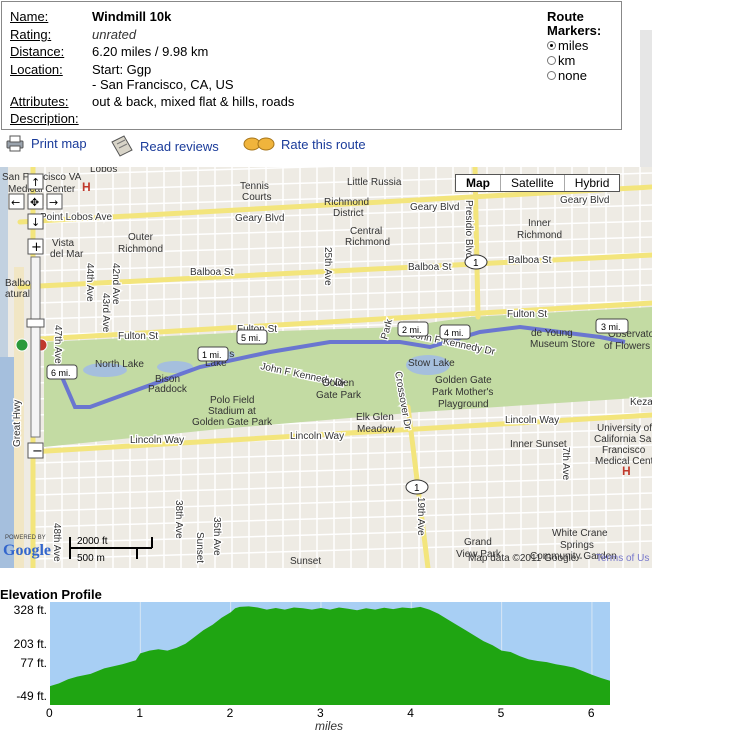 This screenshot has width=753, height=733. Describe the element at coordinates (330, 653) in the screenshot. I see `elevation-chart` at that location.